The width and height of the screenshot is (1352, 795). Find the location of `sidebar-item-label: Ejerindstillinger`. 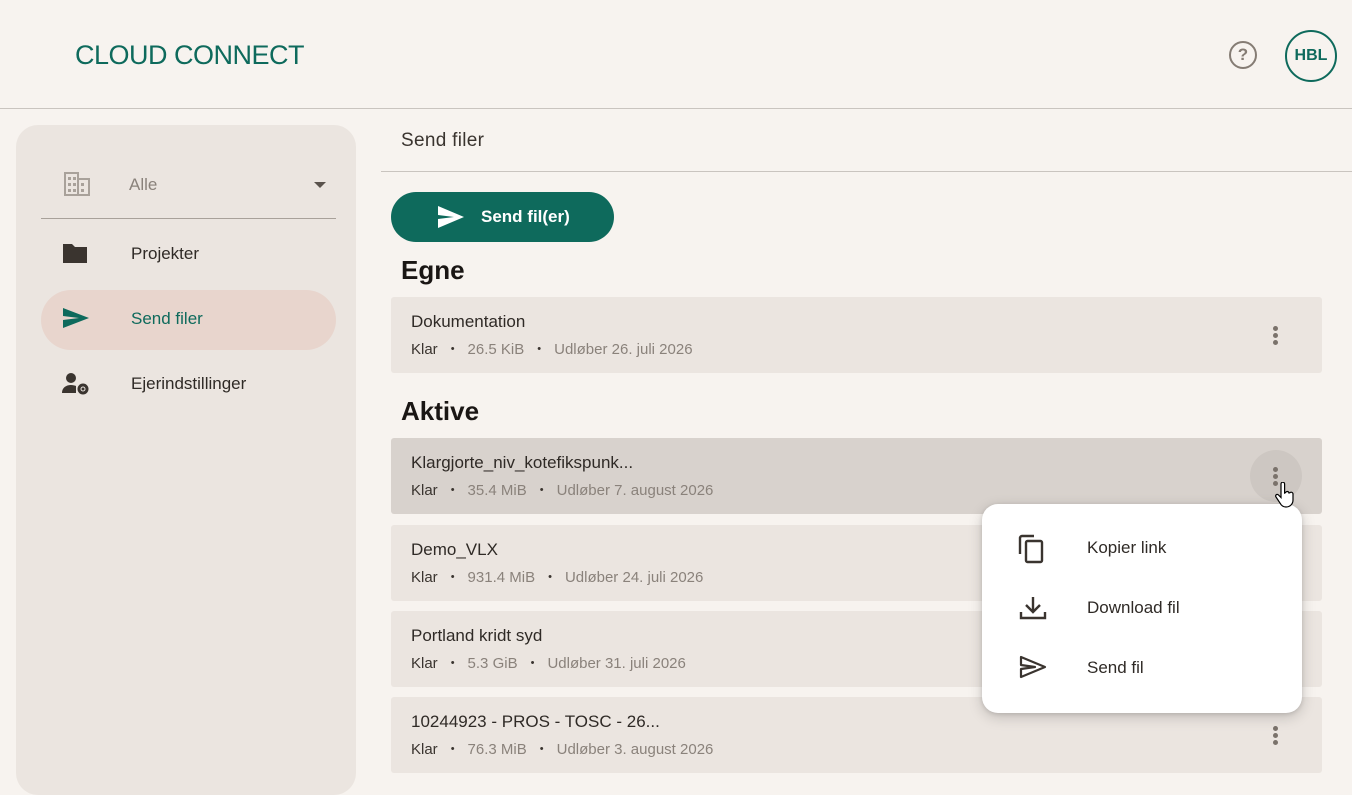

sidebar-item-label: Ejerindstillinger is located at coordinates (189, 383).